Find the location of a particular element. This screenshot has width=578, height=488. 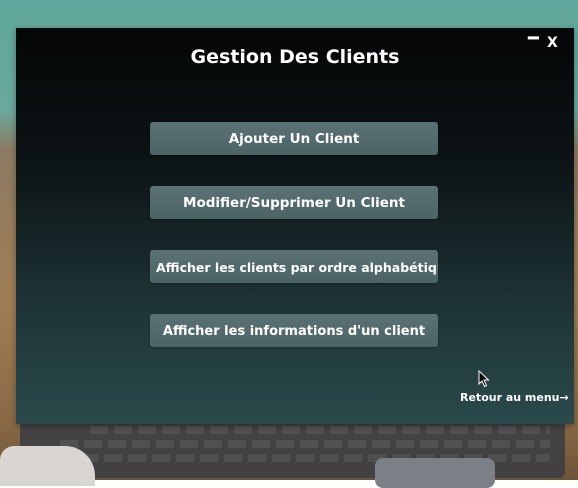

client-info-button: Afficher les informations d'un client is located at coordinates (294, 330).